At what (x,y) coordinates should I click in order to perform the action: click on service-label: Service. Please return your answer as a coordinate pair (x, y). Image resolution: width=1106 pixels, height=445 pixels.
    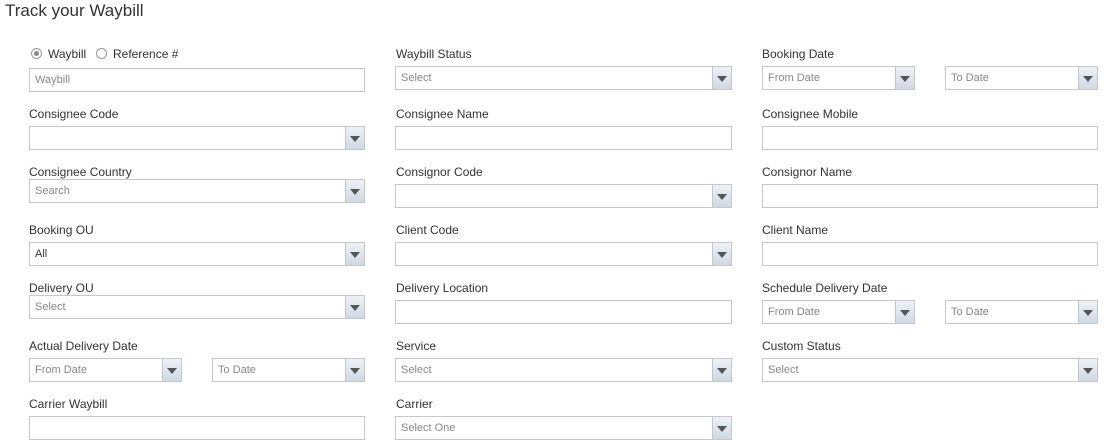
    Looking at the image, I should click on (416, 346).